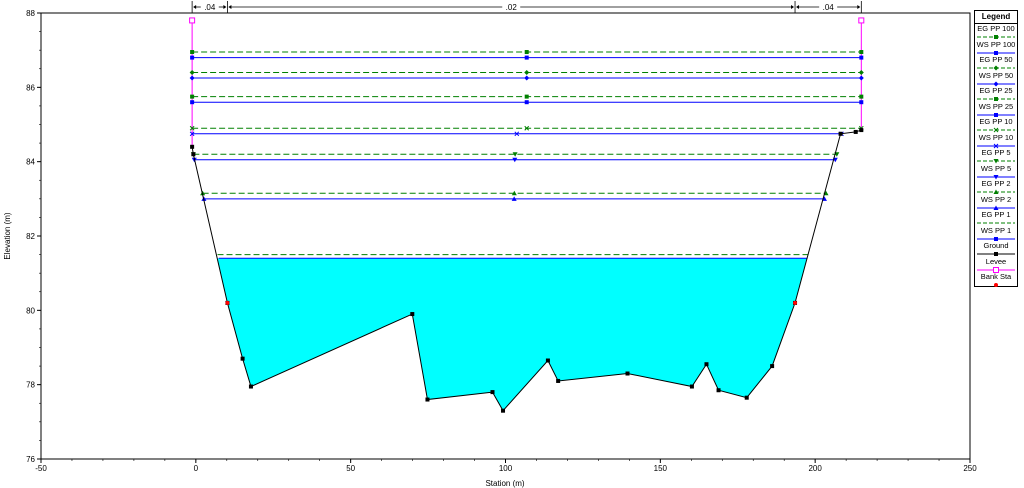 The height and width of the screenshot is (488, 1024). I want to click on legend-item: Ground, so click(996, 249).